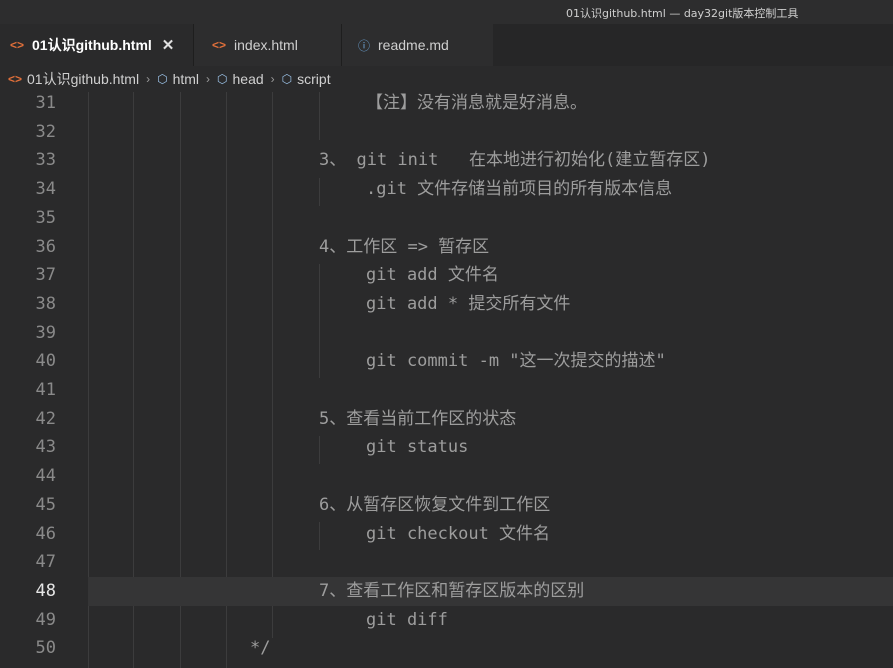  Describe the element at coordinates (435, 504) in the screenshot. I see `code-text: 6、从暂存区恢复文件到工作区` at that location.